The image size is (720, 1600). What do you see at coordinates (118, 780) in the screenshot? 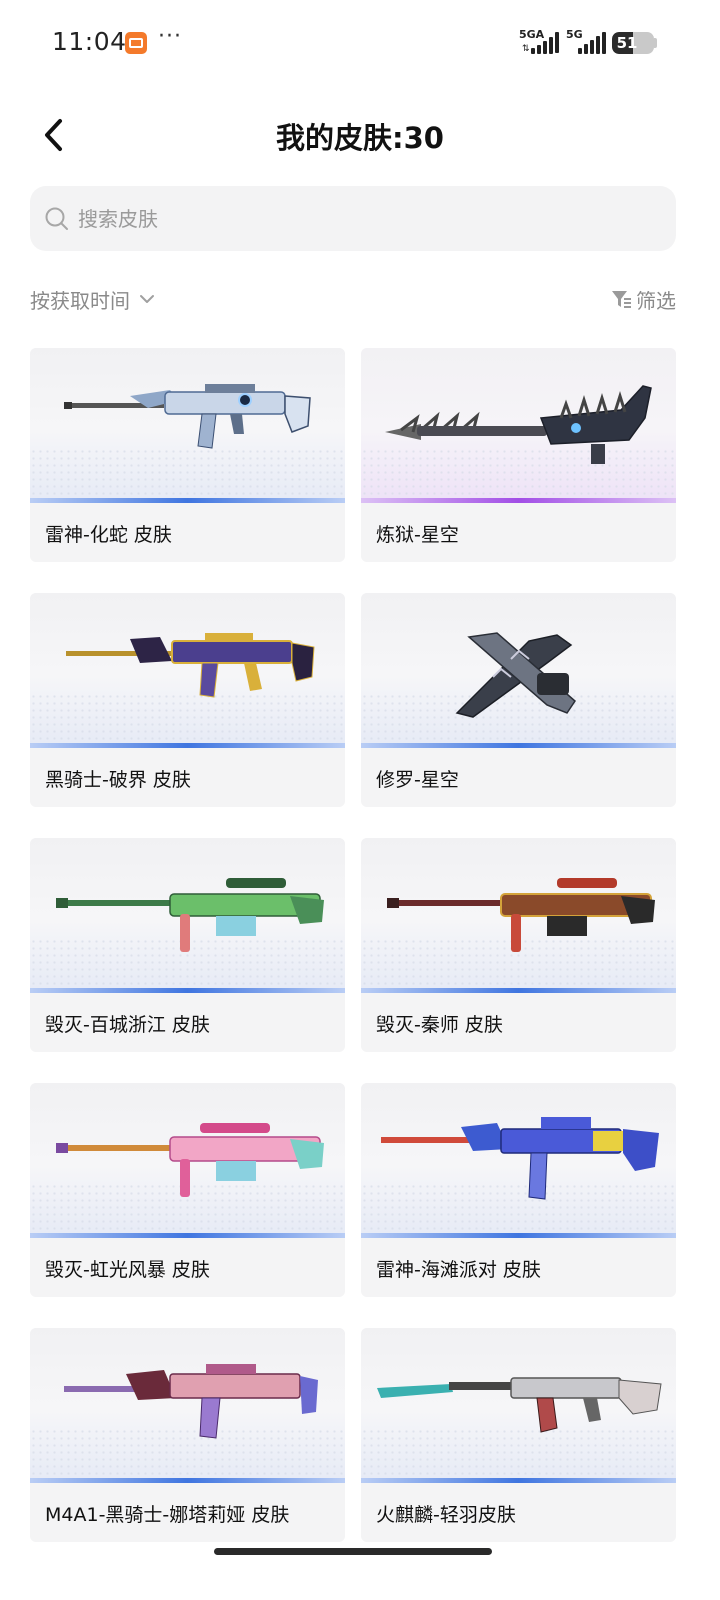
I see `skin-name: 黑骑士-破界 皮肤` at bounding box center [118, 780].